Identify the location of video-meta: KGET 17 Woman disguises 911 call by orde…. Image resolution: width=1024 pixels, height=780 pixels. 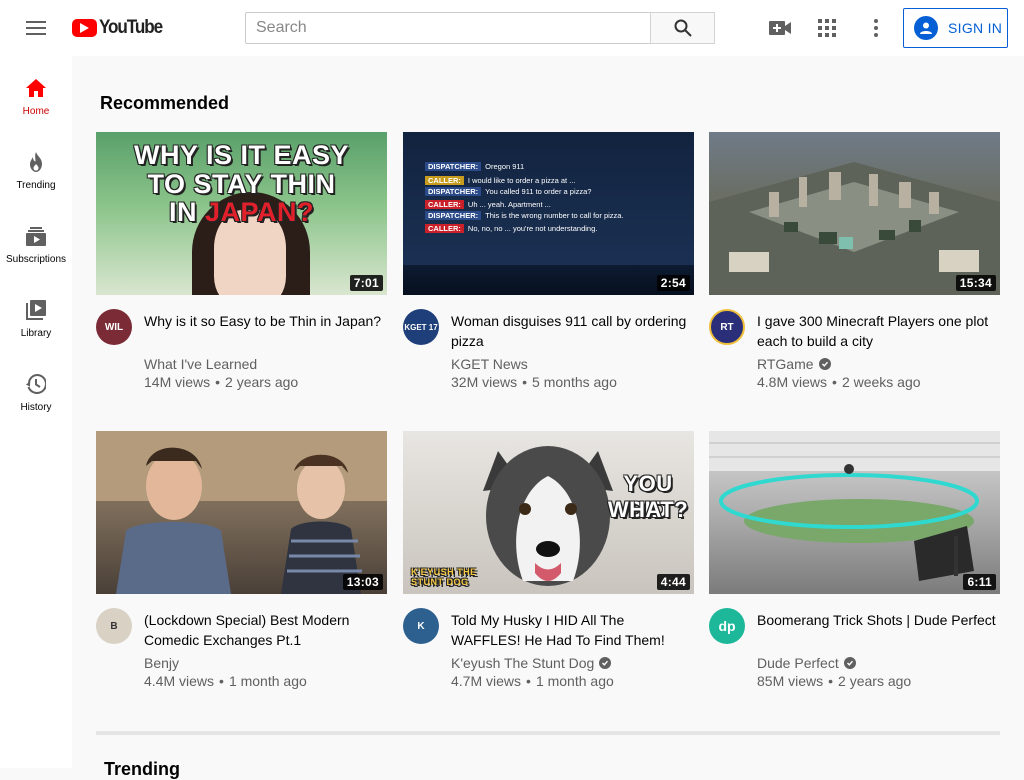
(548, 345).